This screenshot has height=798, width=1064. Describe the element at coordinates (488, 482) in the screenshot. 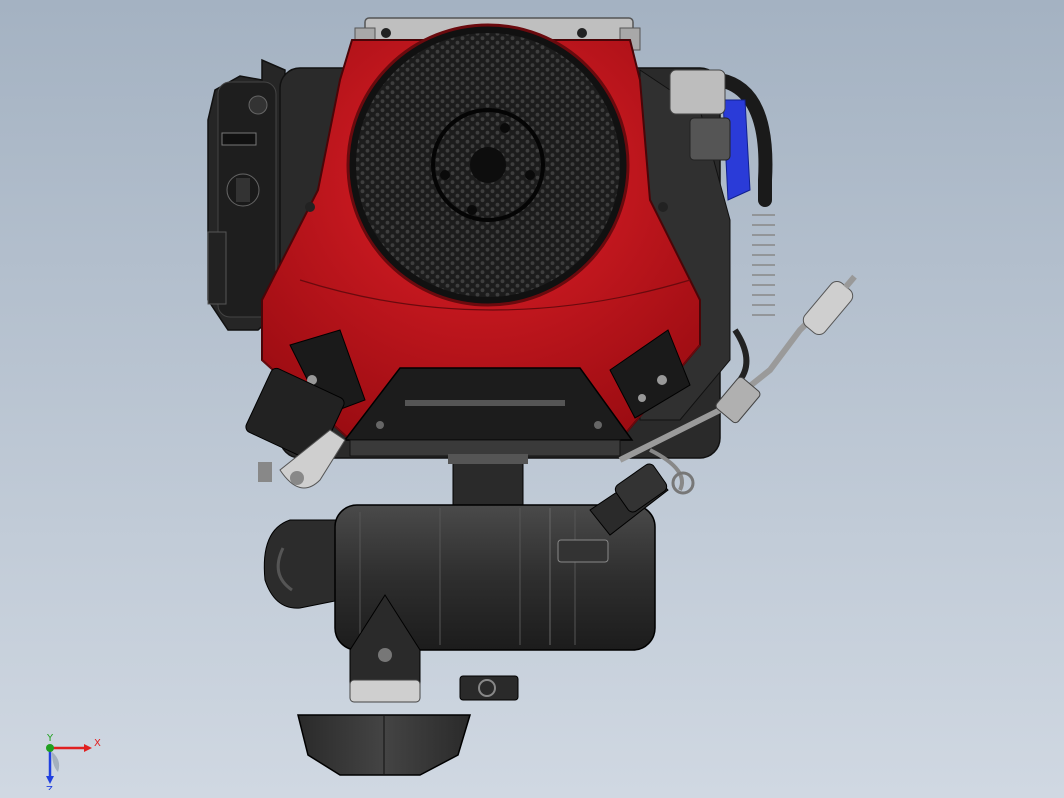

I see `intake-neck` at that location.